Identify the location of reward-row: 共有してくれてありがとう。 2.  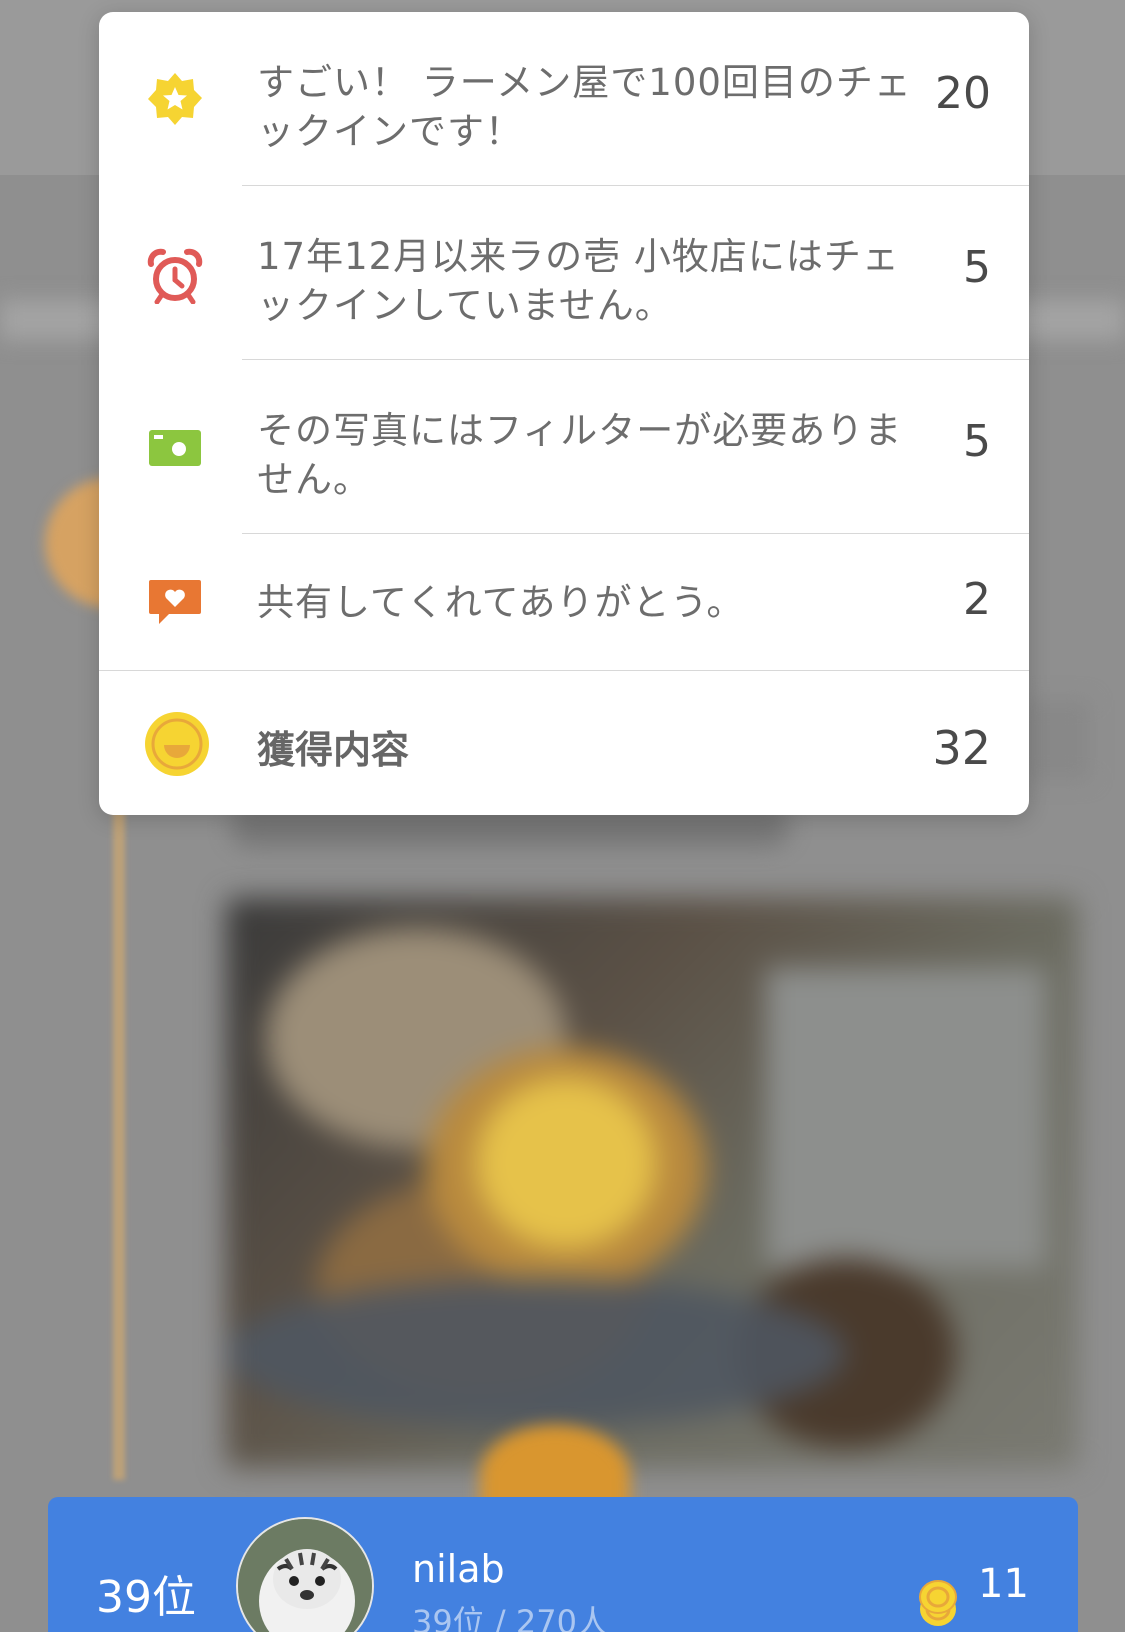
(564, 602).